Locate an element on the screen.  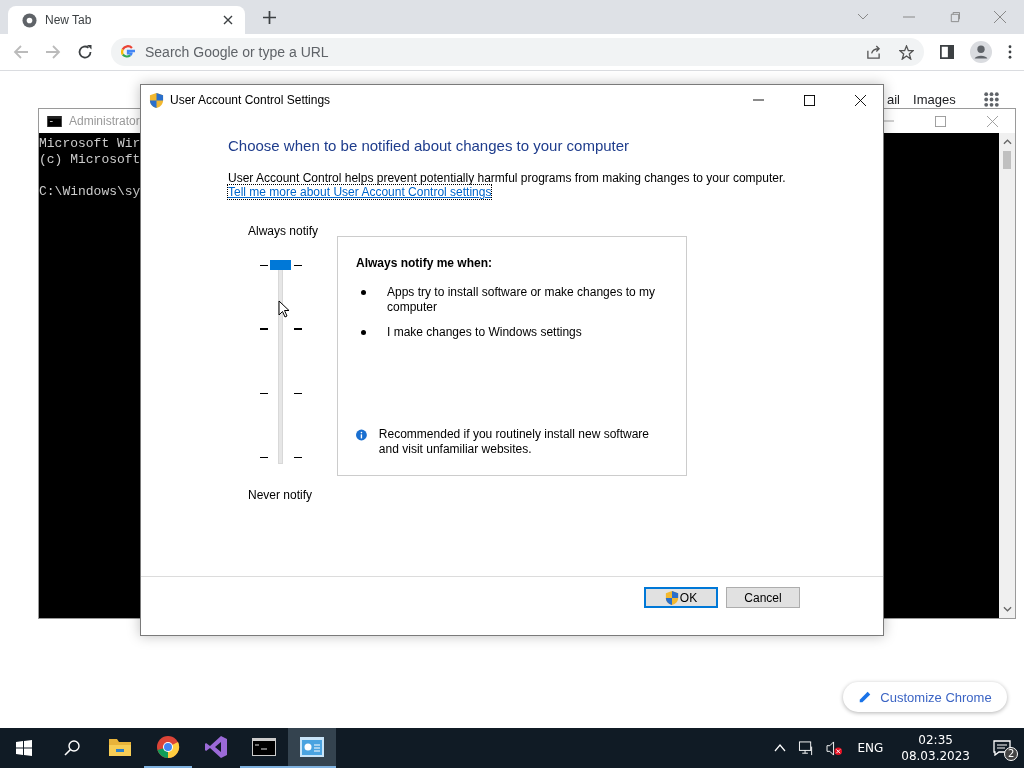
language-indicator: ENG is located at coordinates (870, 748).